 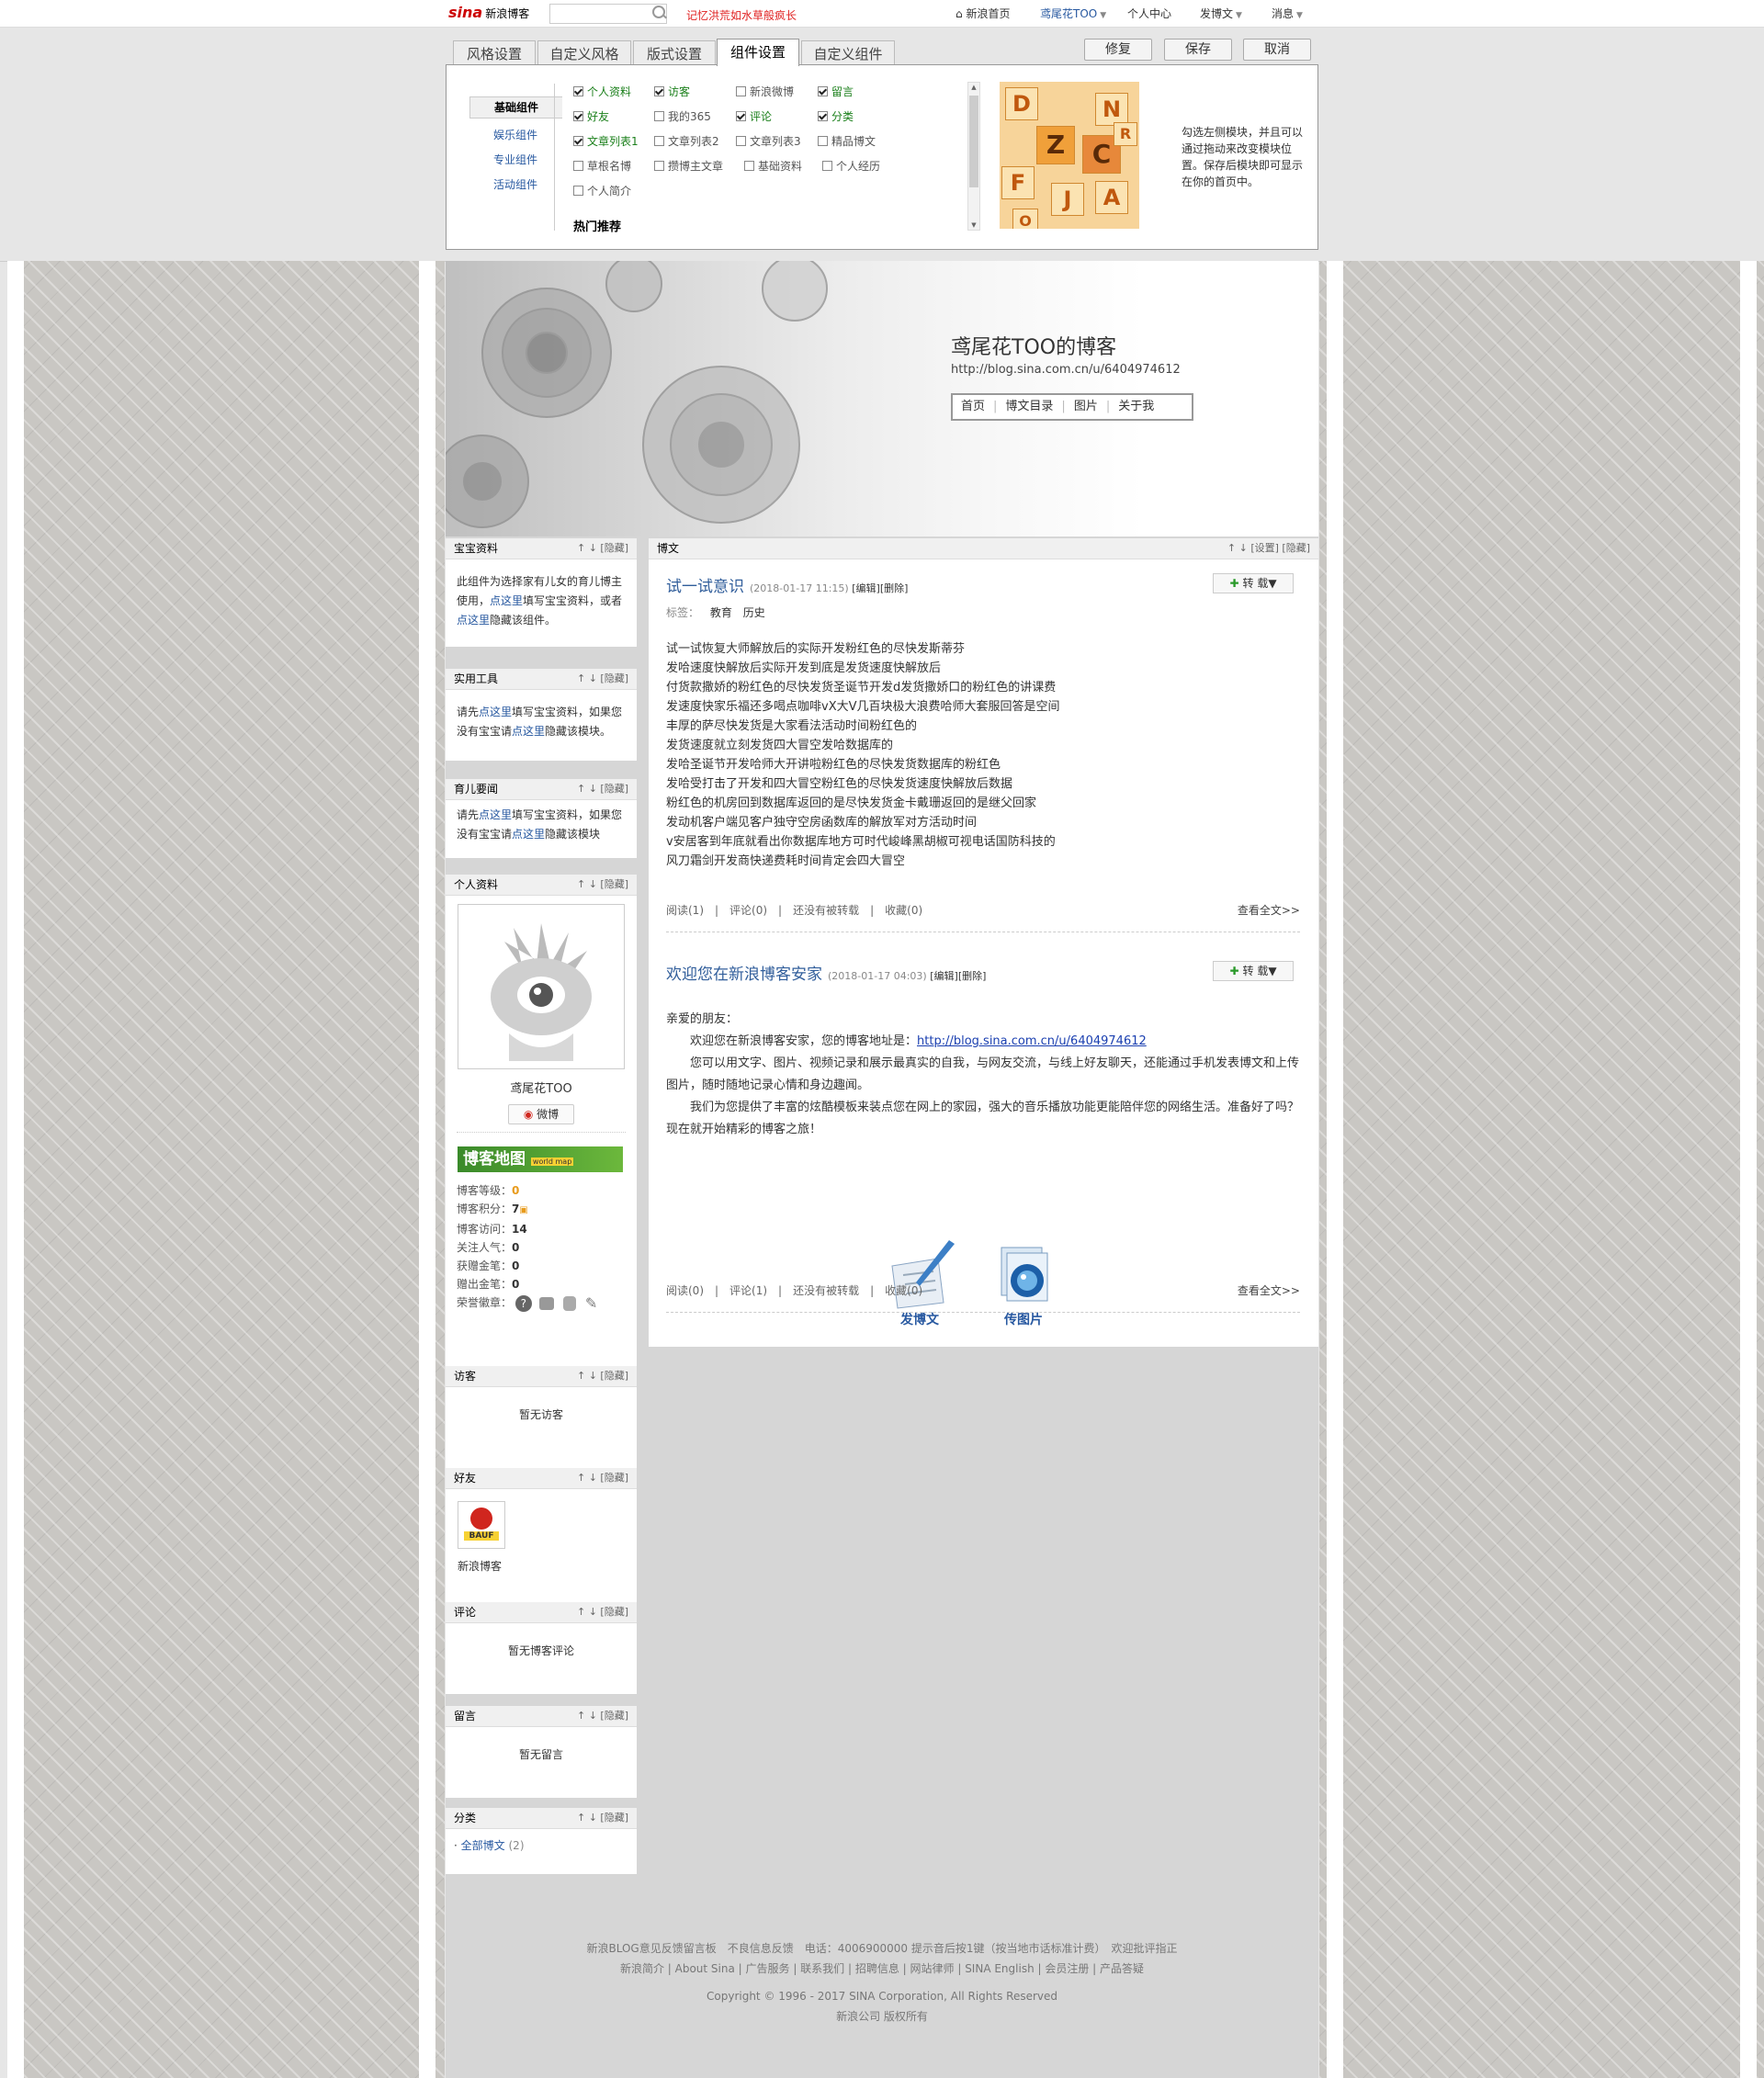 I want to click on tab-layout: 版式设置, so click(x=674, y=53).